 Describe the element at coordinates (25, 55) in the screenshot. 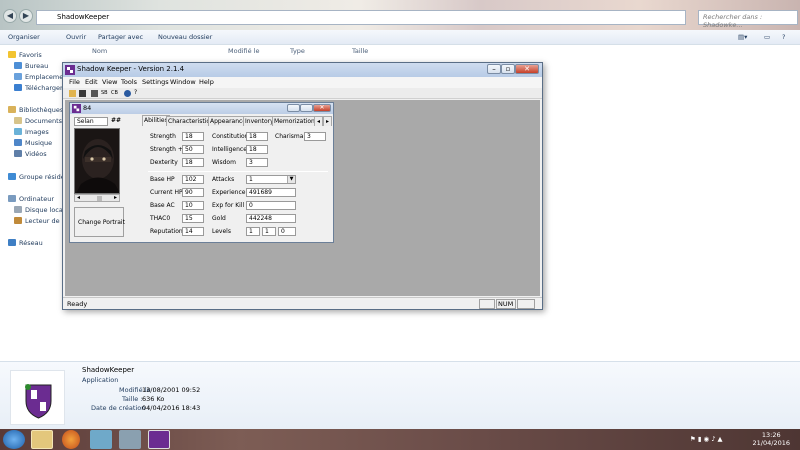

I see `sidebar-item-favorites: Favoris` at that location.